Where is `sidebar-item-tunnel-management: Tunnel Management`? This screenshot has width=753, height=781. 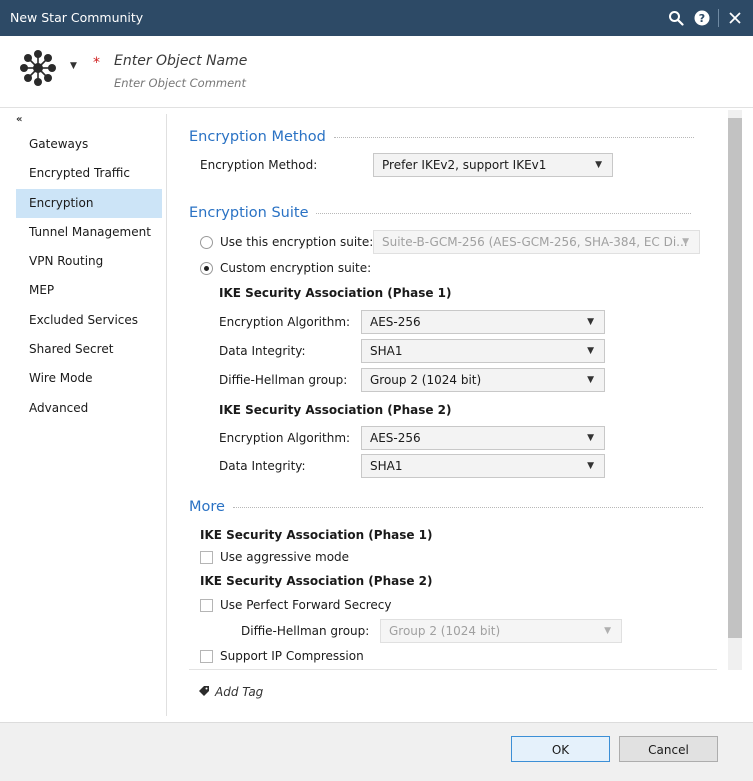
sidebar-item-tunnel-management: Tunnel Management is located at coordinates (89, 232).